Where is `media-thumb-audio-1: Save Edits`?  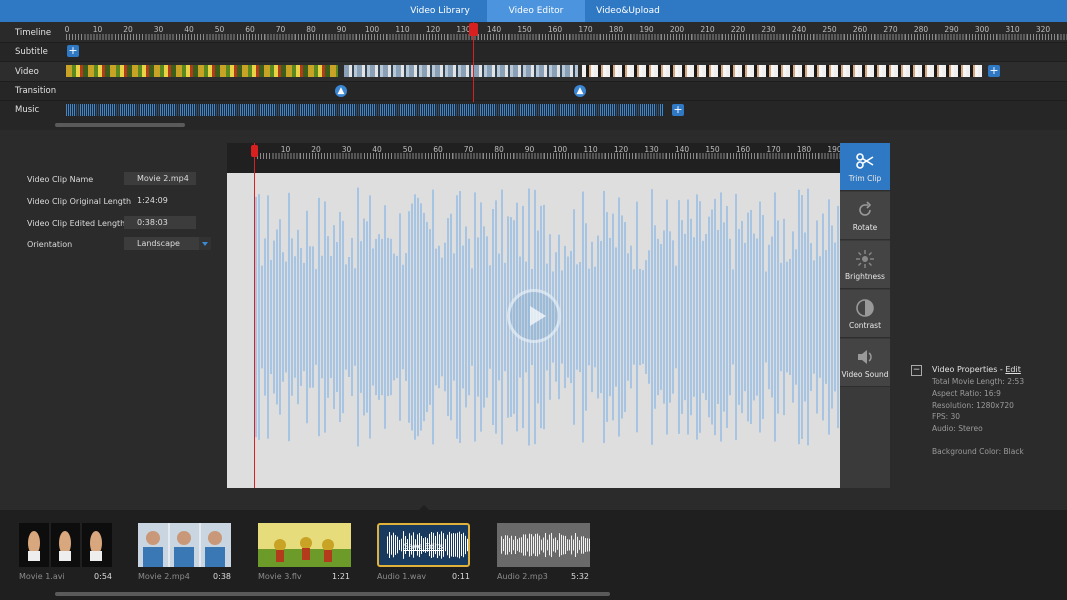 media-thumb-audio-1: Save Edits is located at coordinates (423, 545).